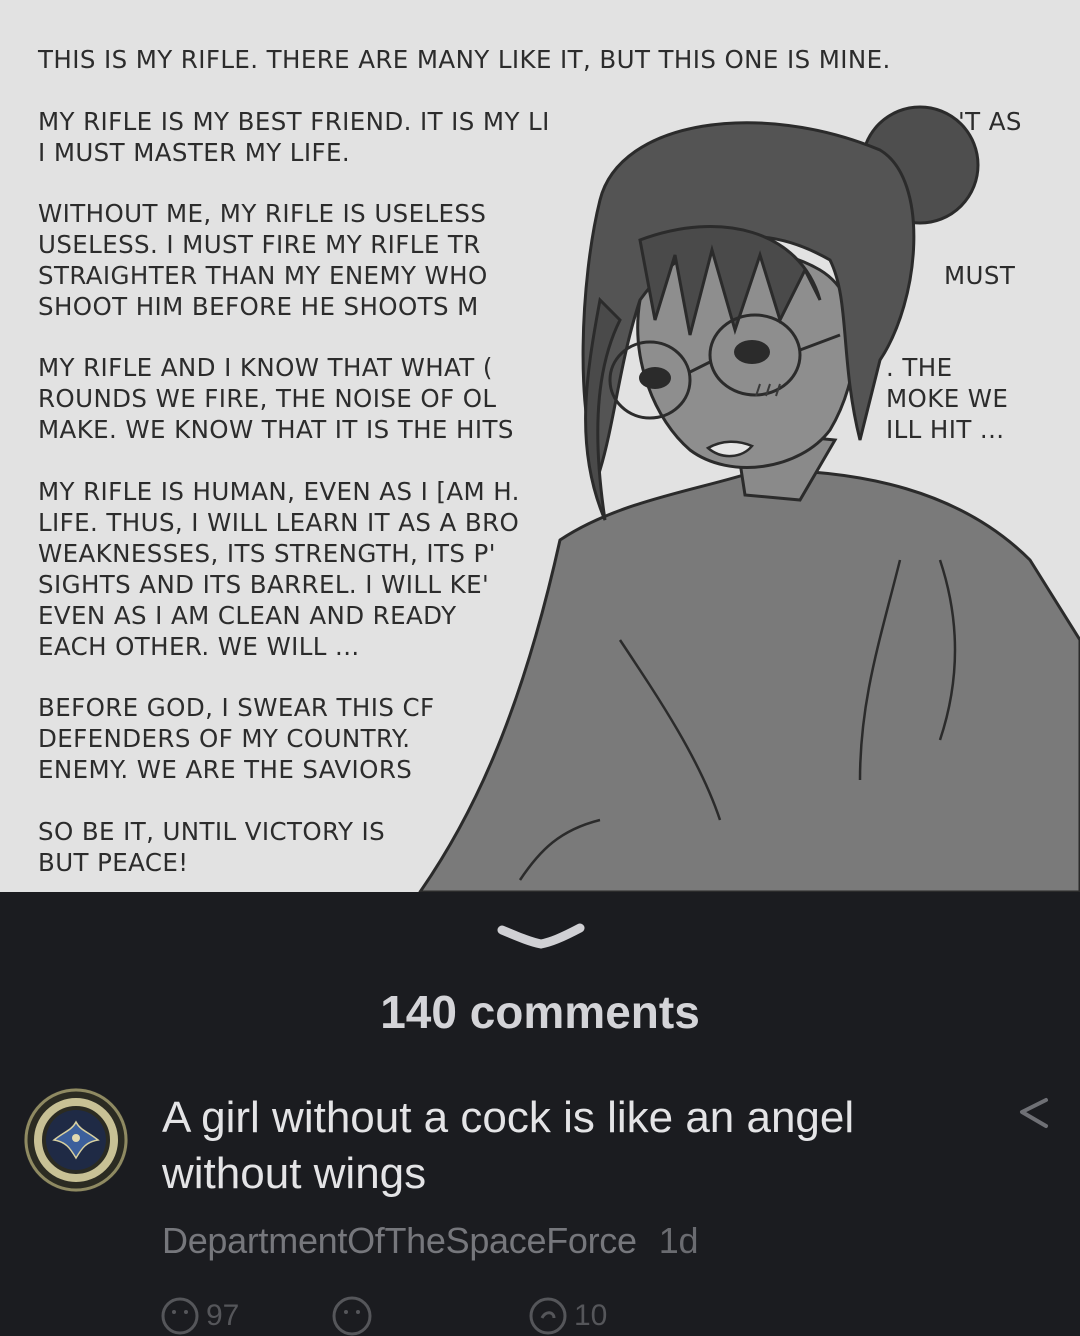 Image resolution: width=1080 pixels, height=1336 pixels. I want to click on downvote-button, so click(352, 1316).